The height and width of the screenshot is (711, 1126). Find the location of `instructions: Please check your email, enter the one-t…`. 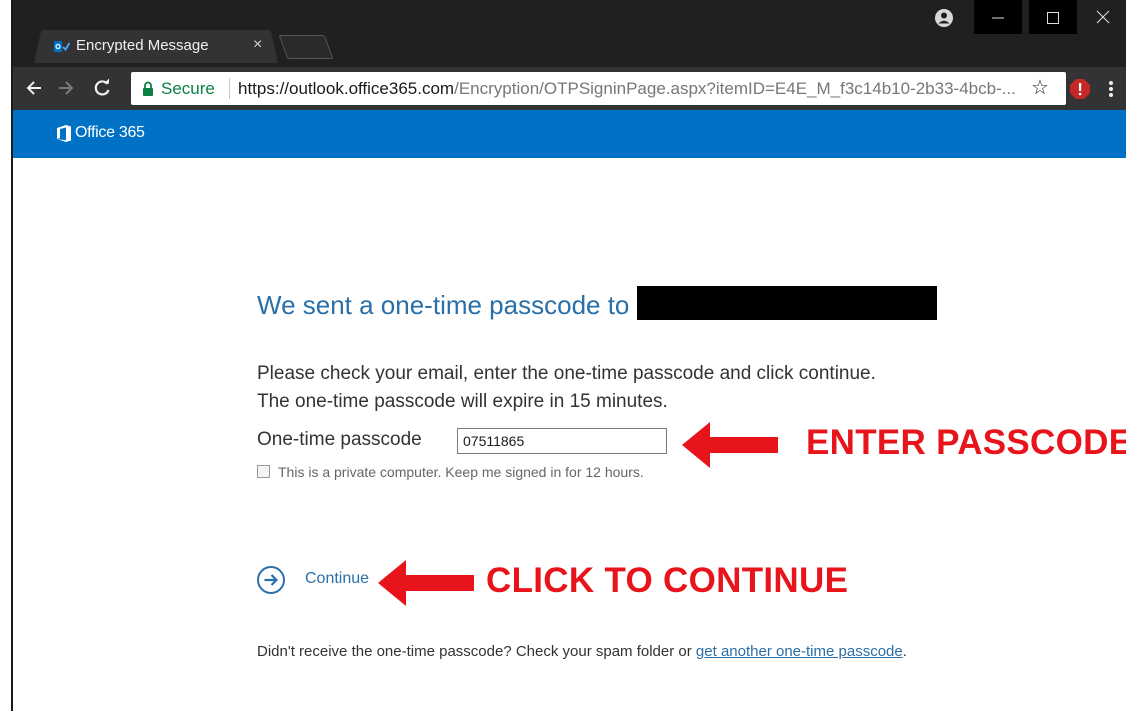

instructions: Please check your email, enter the one-t… is located at coordinates (566, 388).